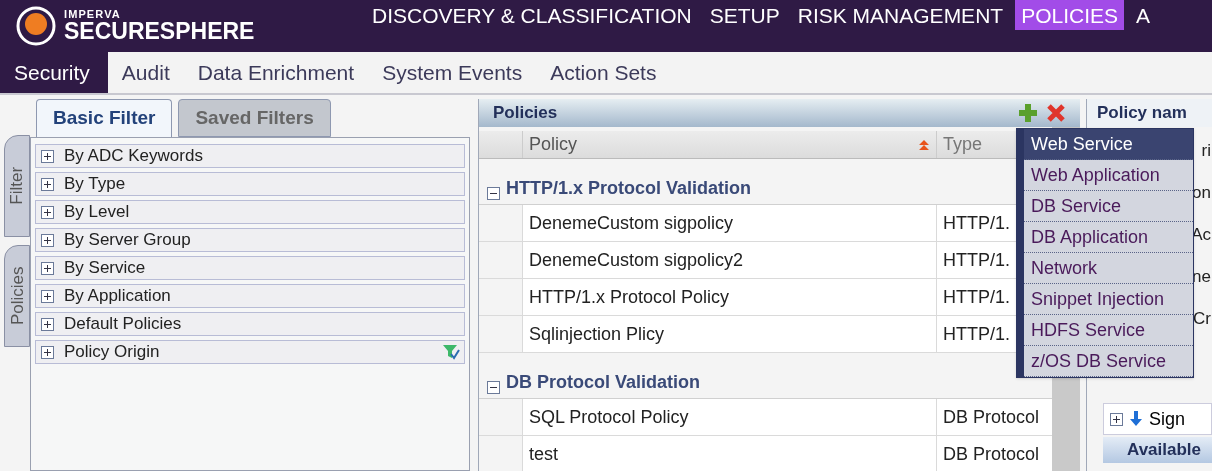 This screenshot has width=1212, height=471. Describe the element at coordinates (145, 72) in the screenshot. I see `sub-nav-tab: Audit` at that location.